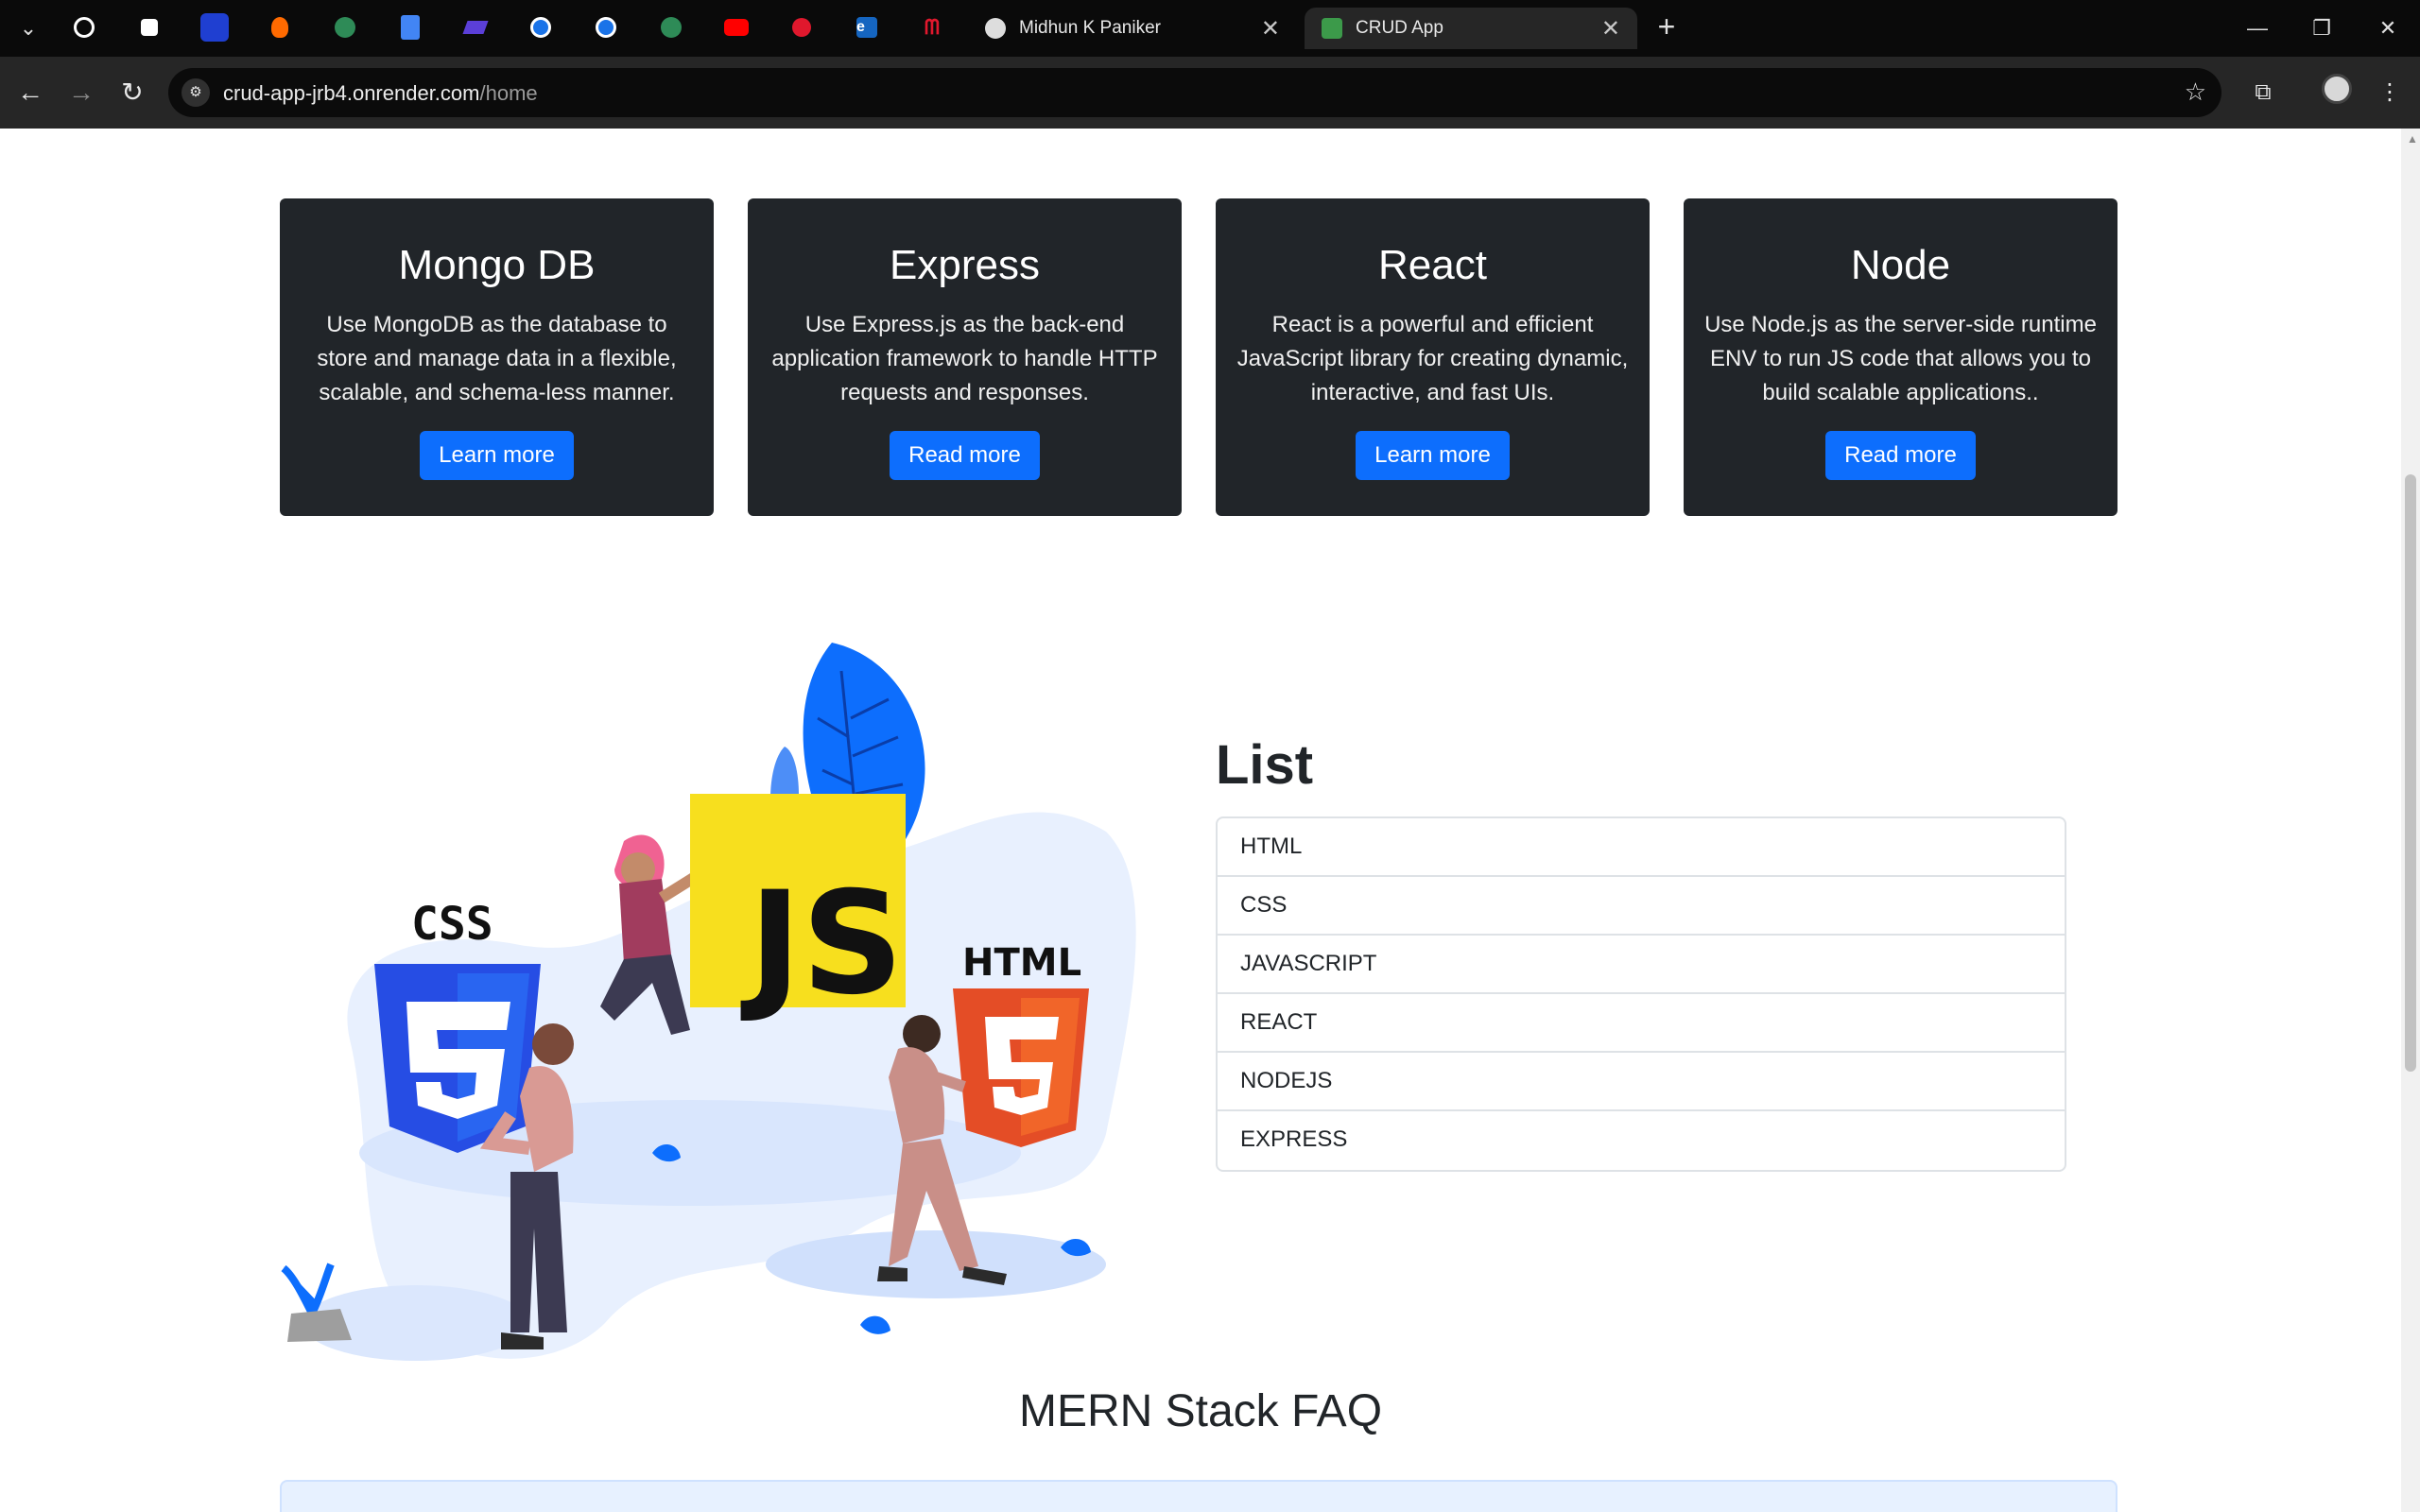  What do you see at coordinates (2390, 93) in the screenshot?
I see `menu-icon: ⋮` at bounding box center [2390, 93].